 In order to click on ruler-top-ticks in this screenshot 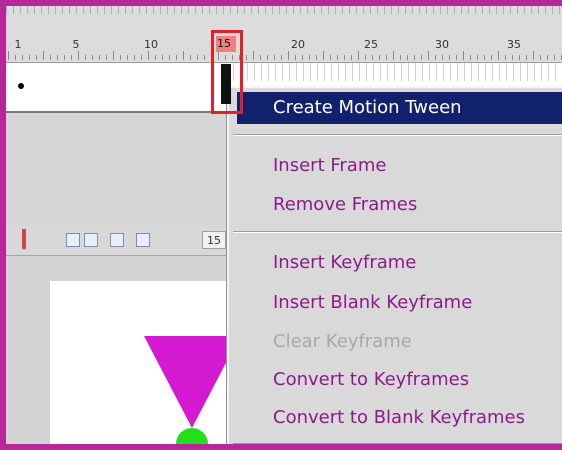, I will do `click(284, 10)`.